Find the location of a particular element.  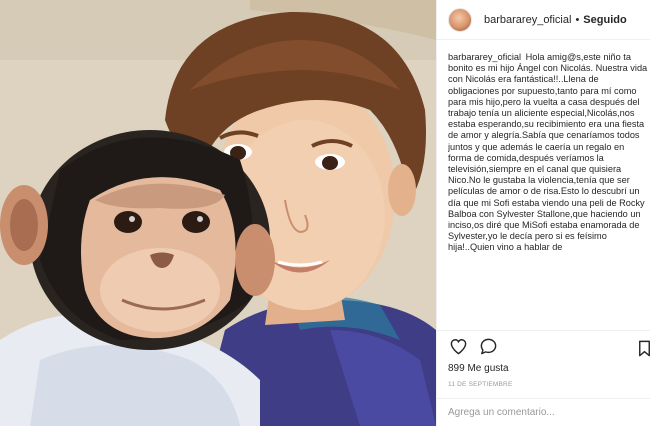

comment-input is located at coordinates (543, 412).